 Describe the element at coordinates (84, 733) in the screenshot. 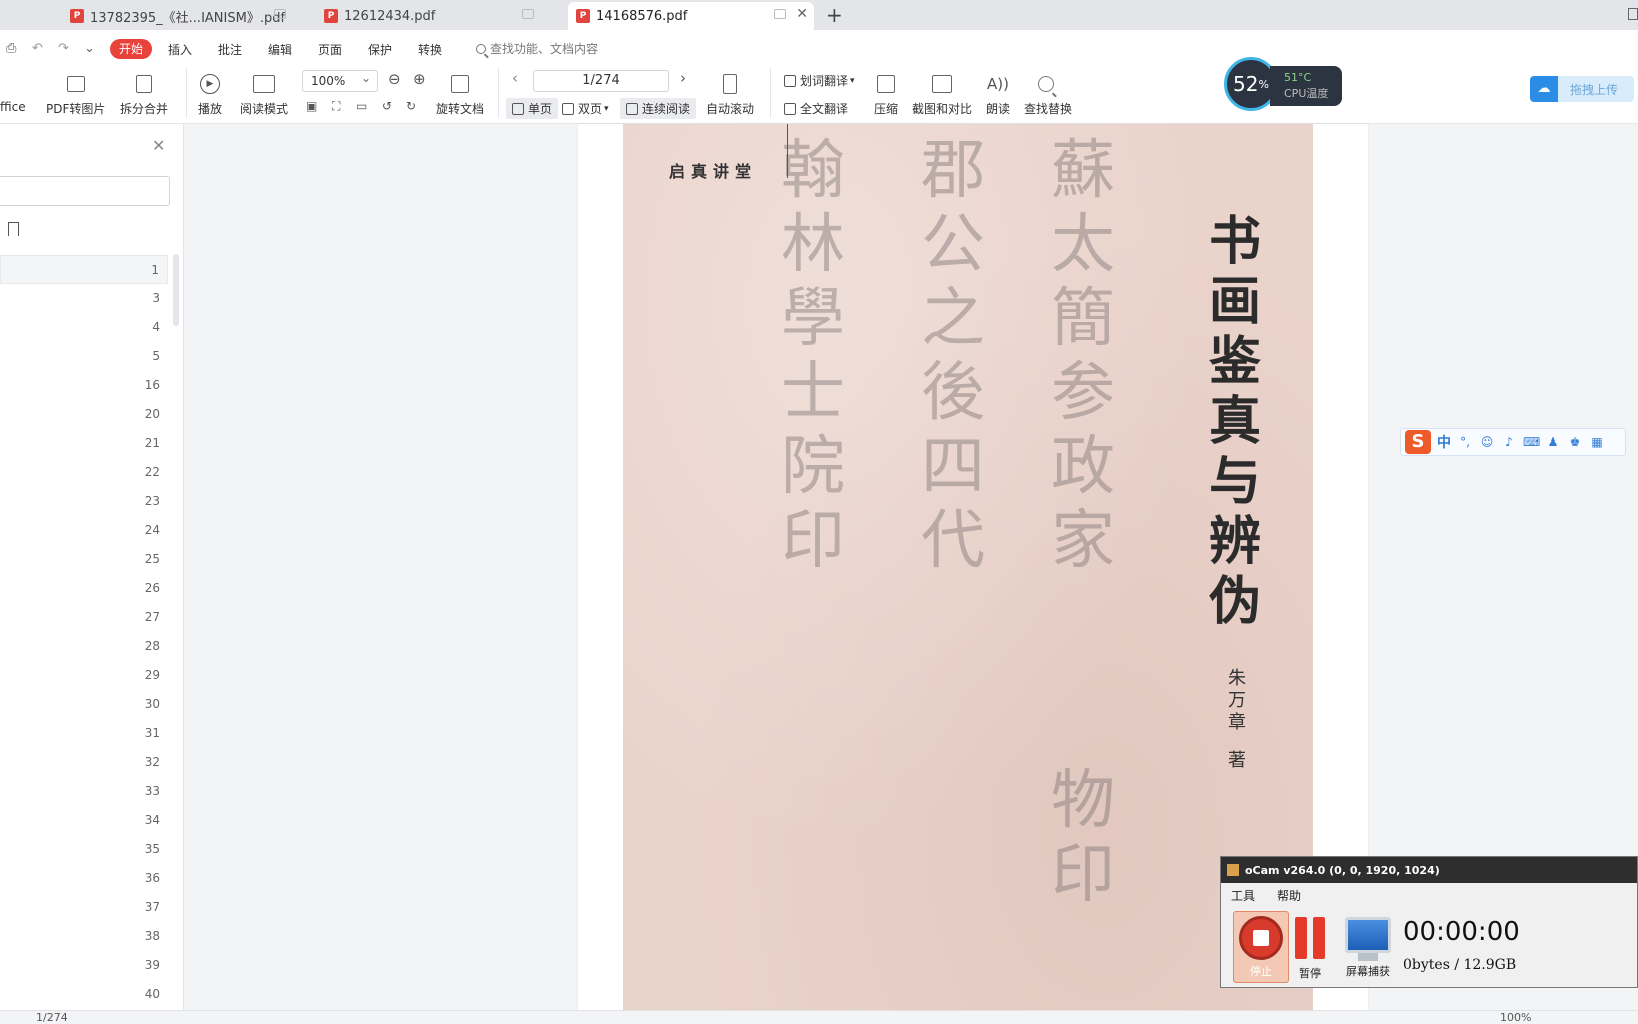

I see `page-list-item: 31` at that location.